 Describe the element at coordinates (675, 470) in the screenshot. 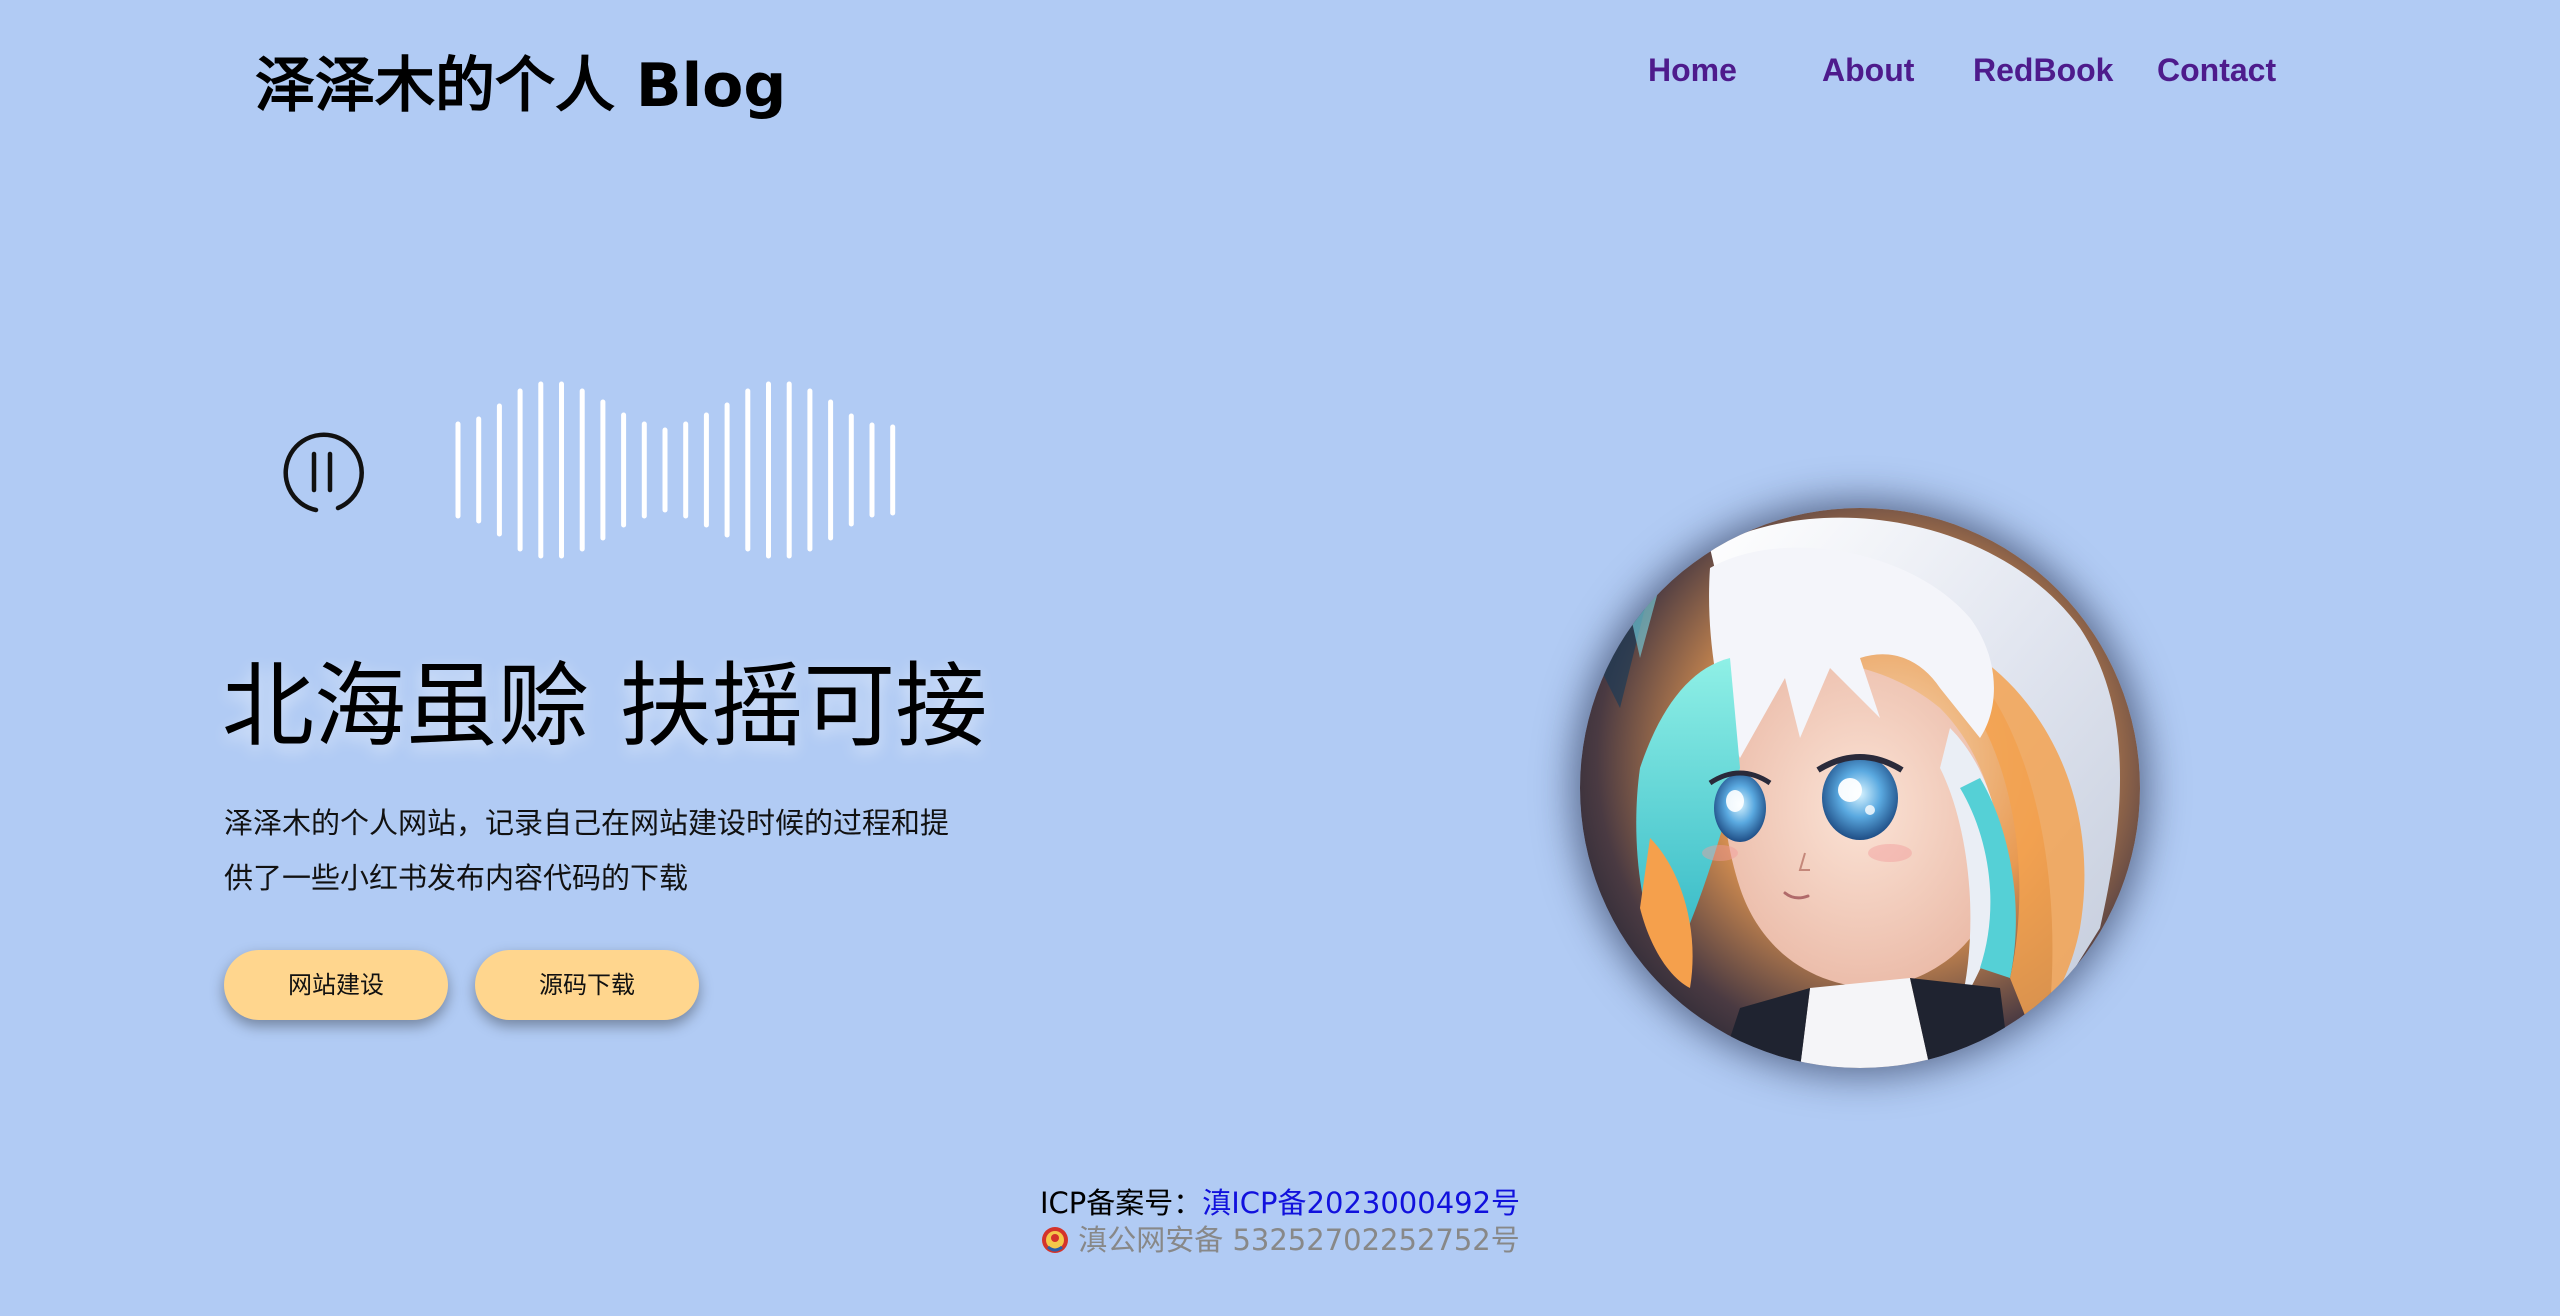

I see `audio-waveform-icon` at that location.